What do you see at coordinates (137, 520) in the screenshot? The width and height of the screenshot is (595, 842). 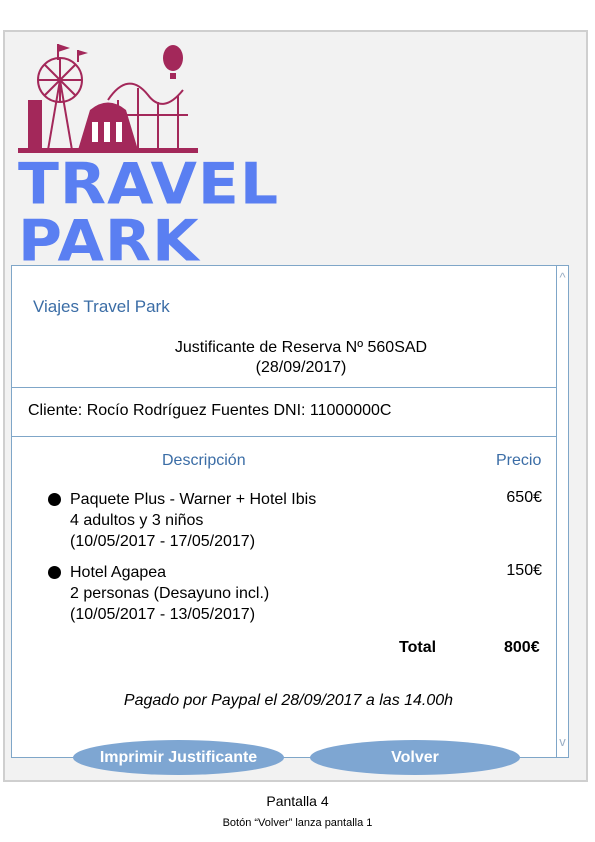 I see `item-detail: 4 adultos y 3 niños` at bounding box center [137, 520].